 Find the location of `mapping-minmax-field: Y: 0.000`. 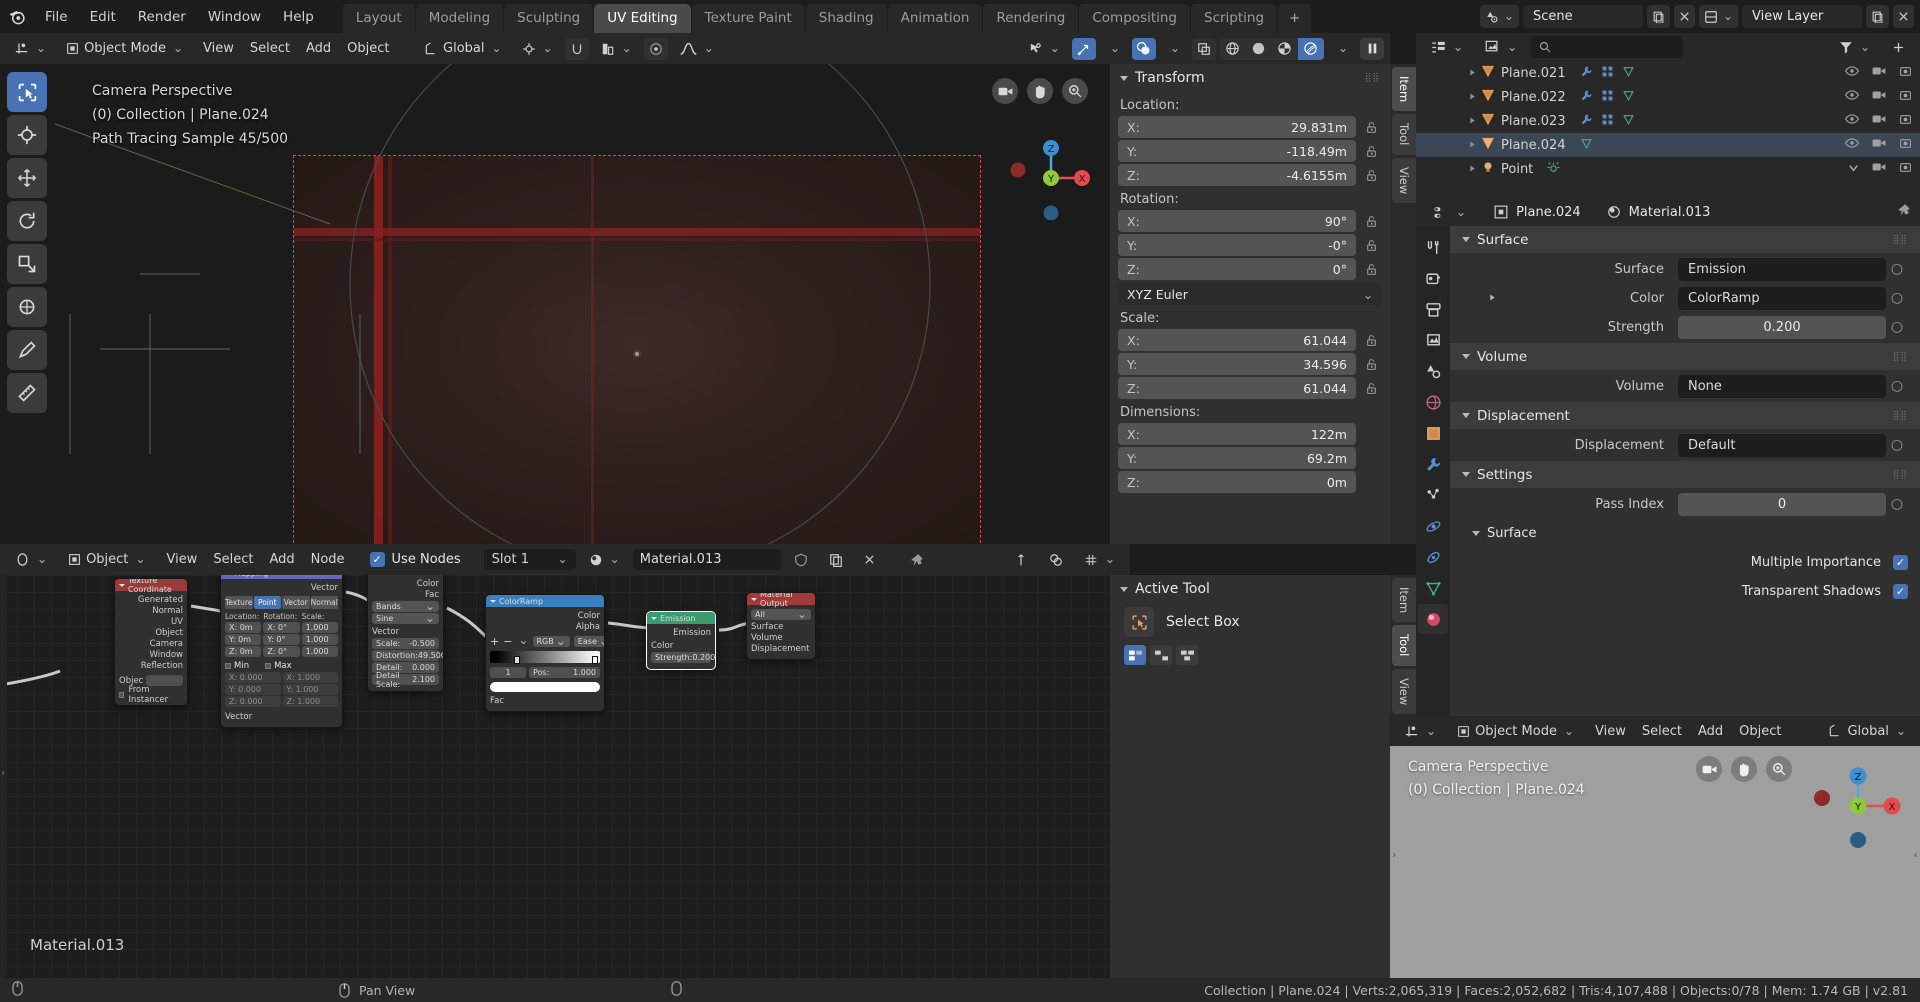

mapping-minmax-field: Y: 0.000 is located at coordinates (253, 689).